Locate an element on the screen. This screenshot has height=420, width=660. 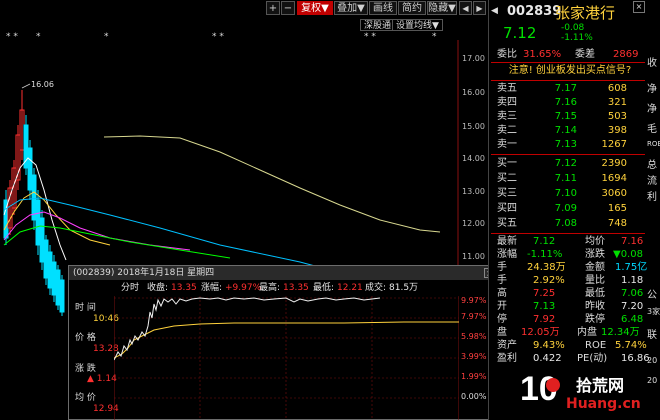
chart-toolbar: + − 复权▼ 叠加▼ 画线 简约 隐藏▼ ◀ ▶ is located at coordinates (244, 9).